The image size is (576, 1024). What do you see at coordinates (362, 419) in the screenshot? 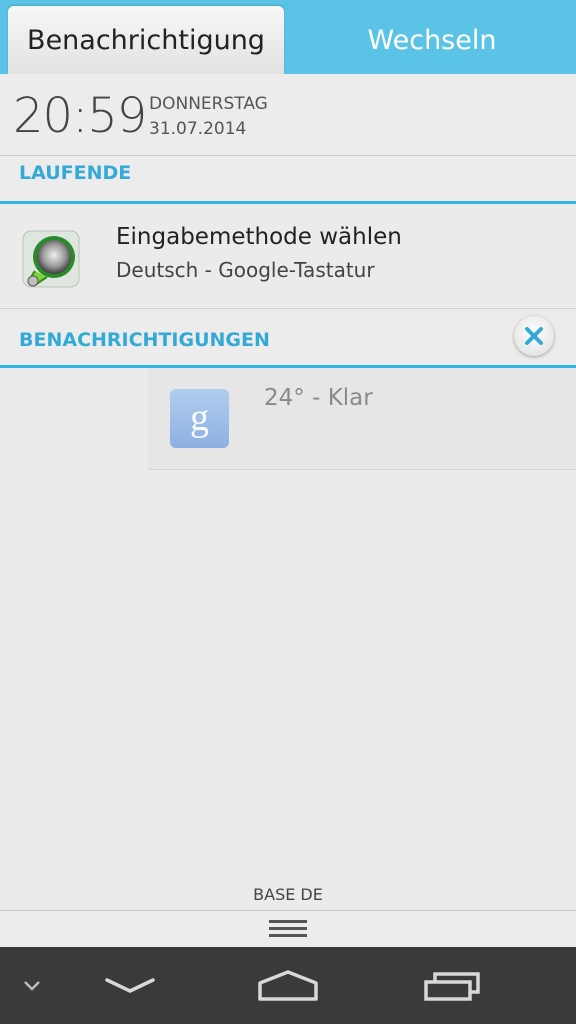
I see `notification-weather: g 24° - Klar` at bounding box center [362, 419].